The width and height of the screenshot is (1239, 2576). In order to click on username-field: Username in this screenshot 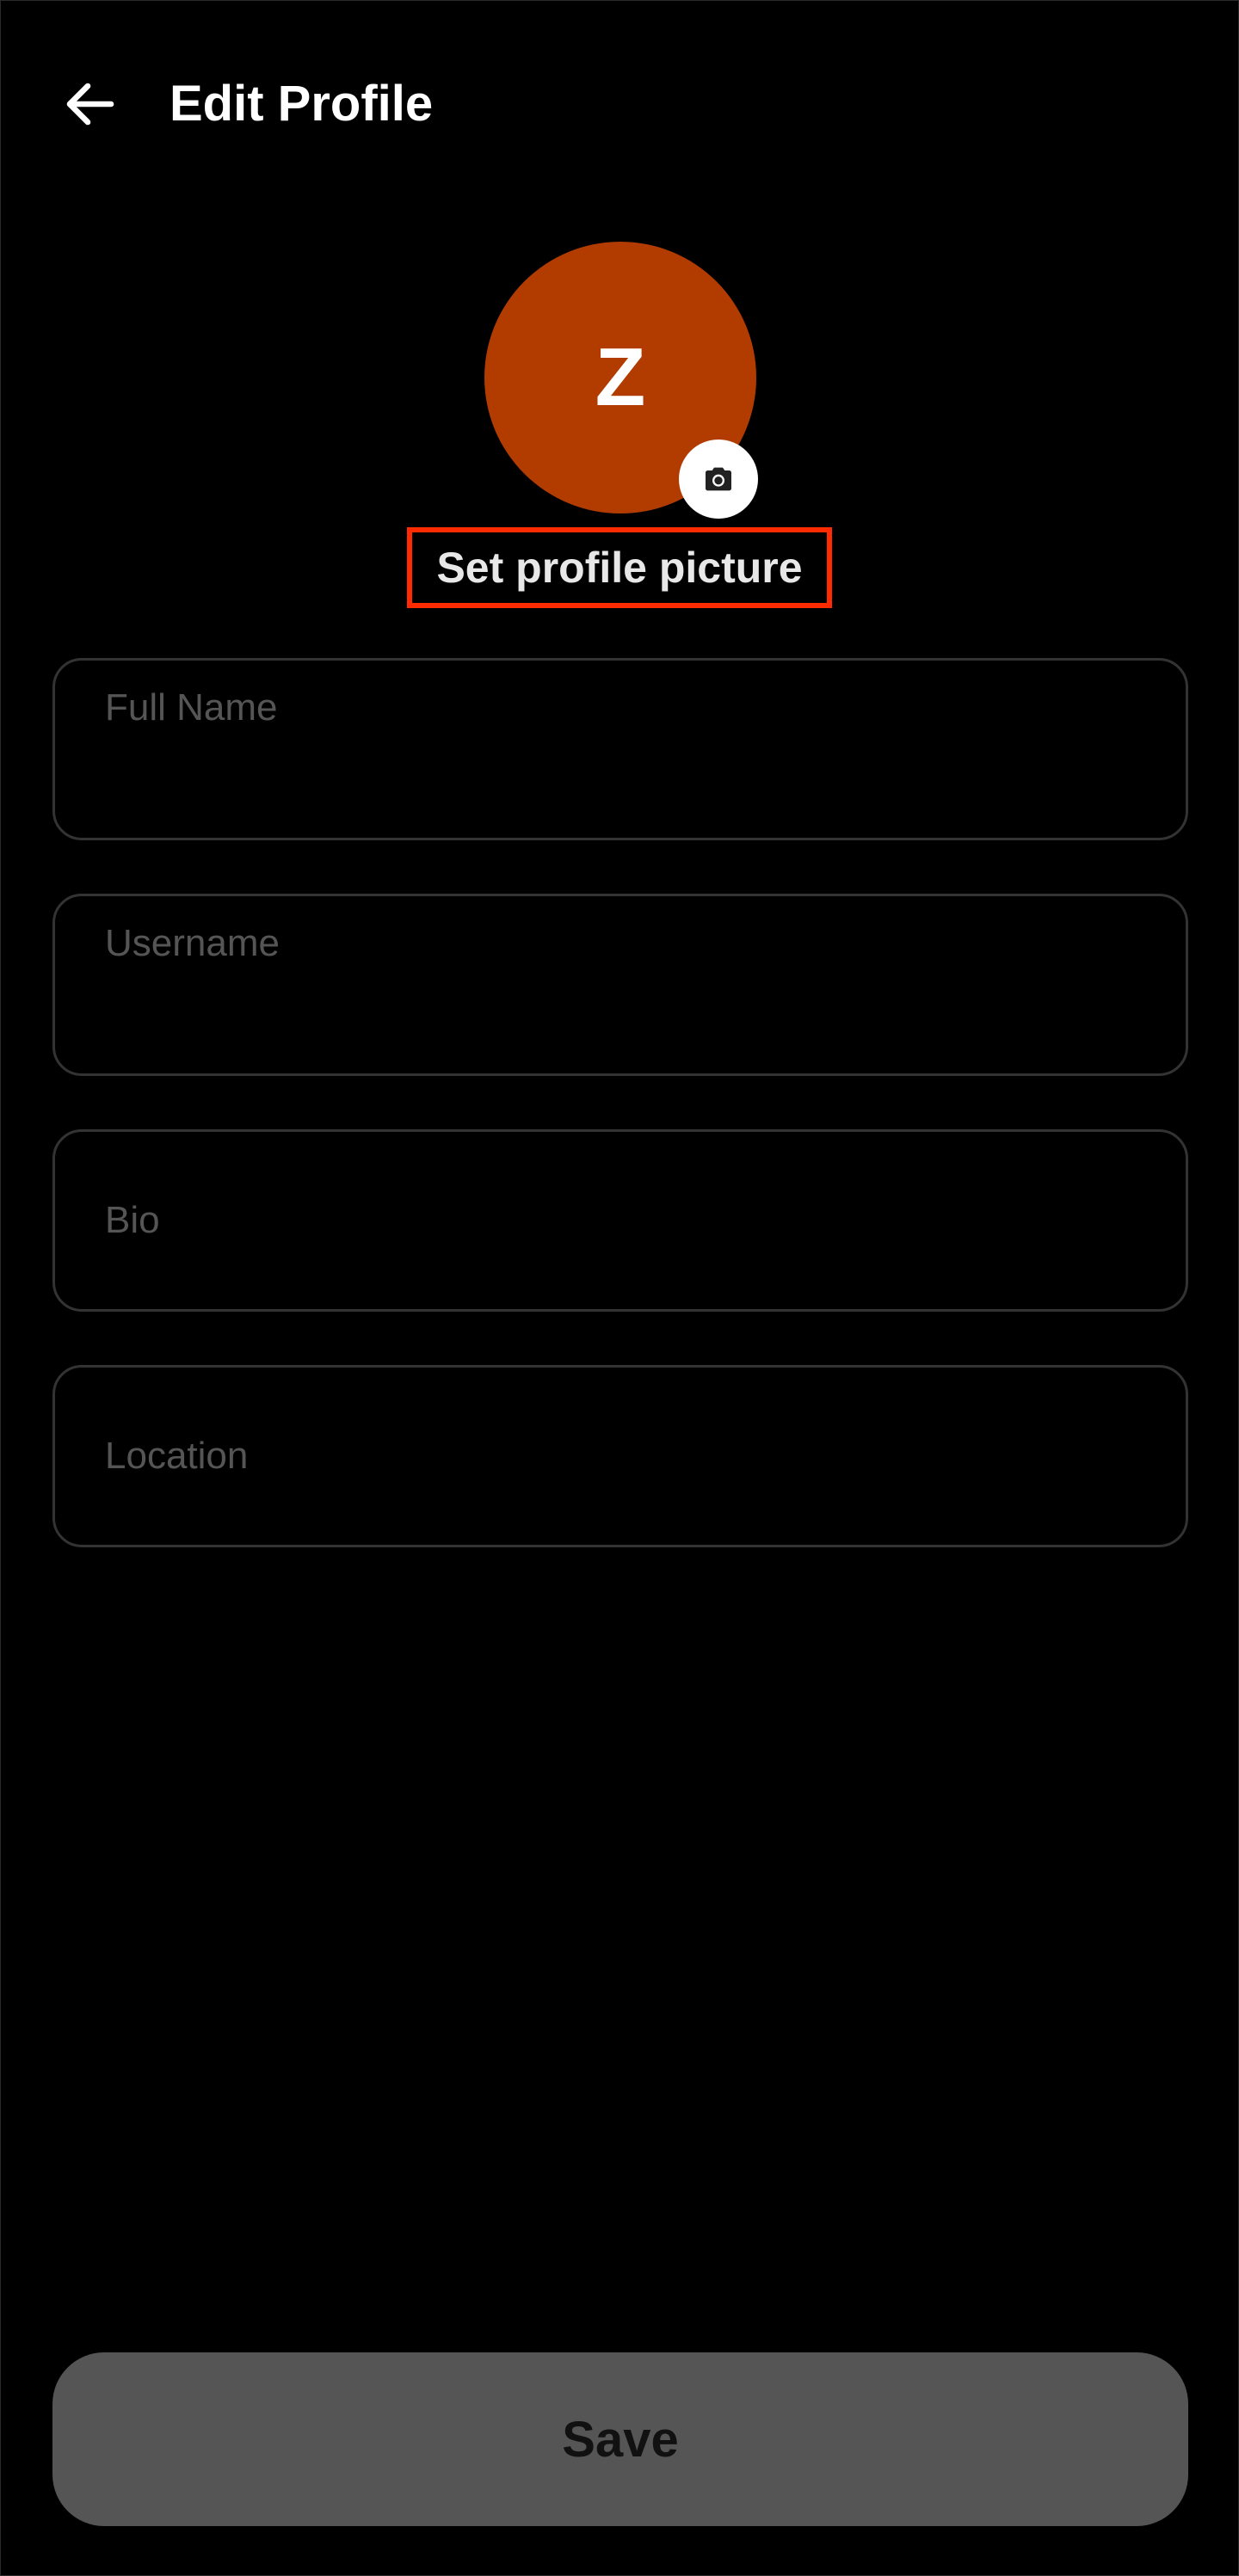, I will do `click(620, 985)`.